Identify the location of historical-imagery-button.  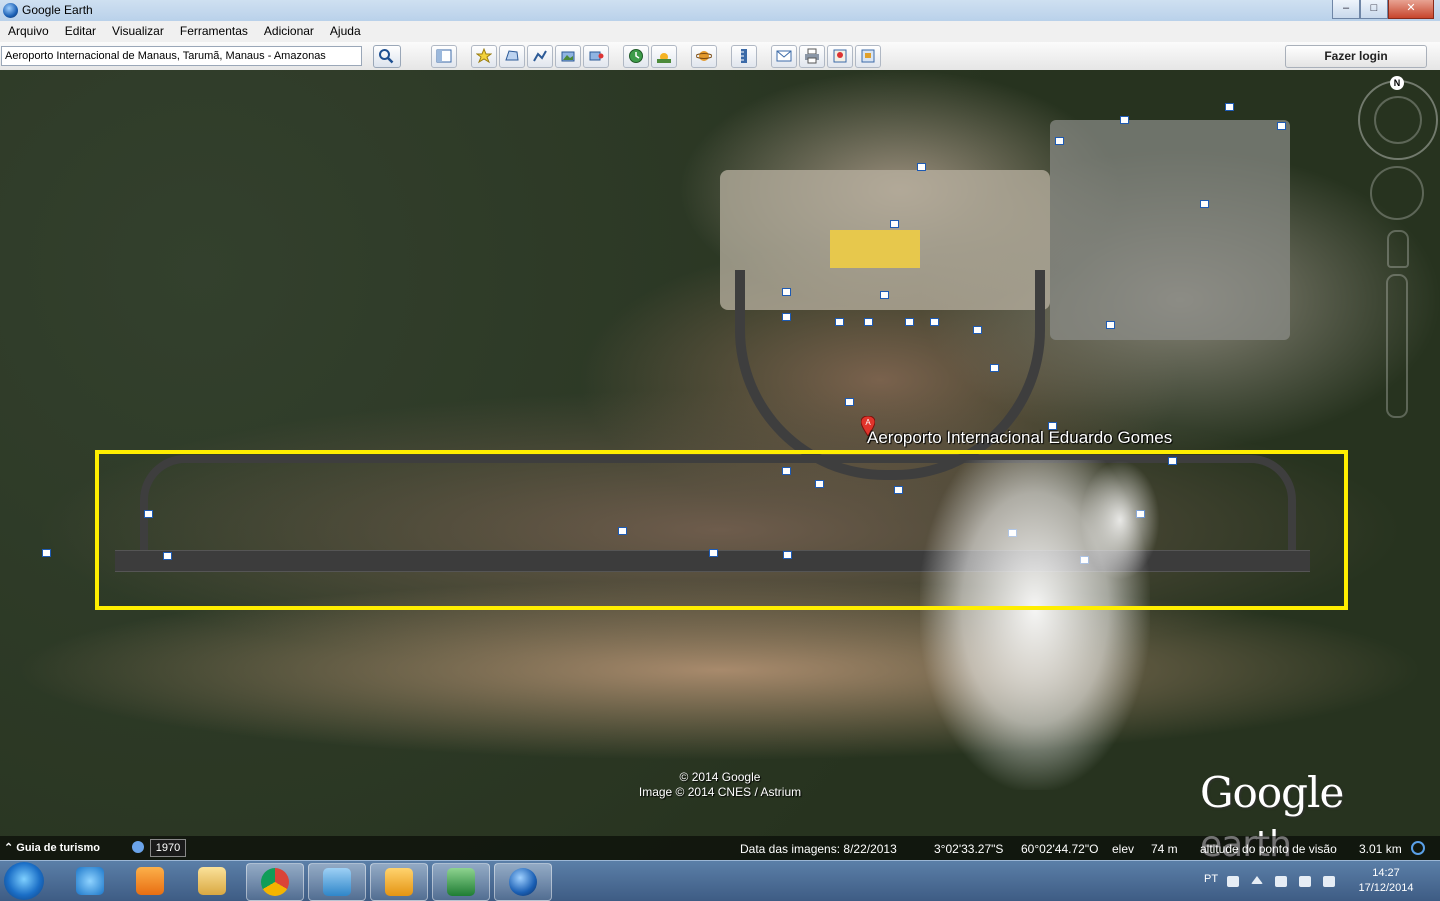
(636, 56).